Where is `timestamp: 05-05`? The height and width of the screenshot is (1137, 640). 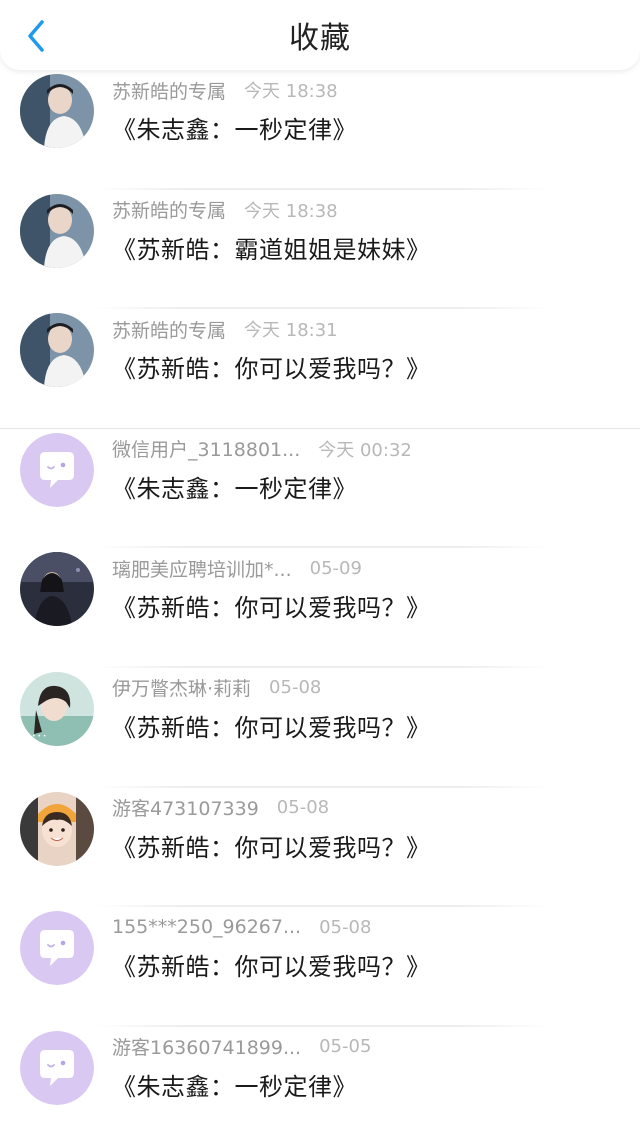 timestamp: 05-05 is located at coordinates (345, 1047).